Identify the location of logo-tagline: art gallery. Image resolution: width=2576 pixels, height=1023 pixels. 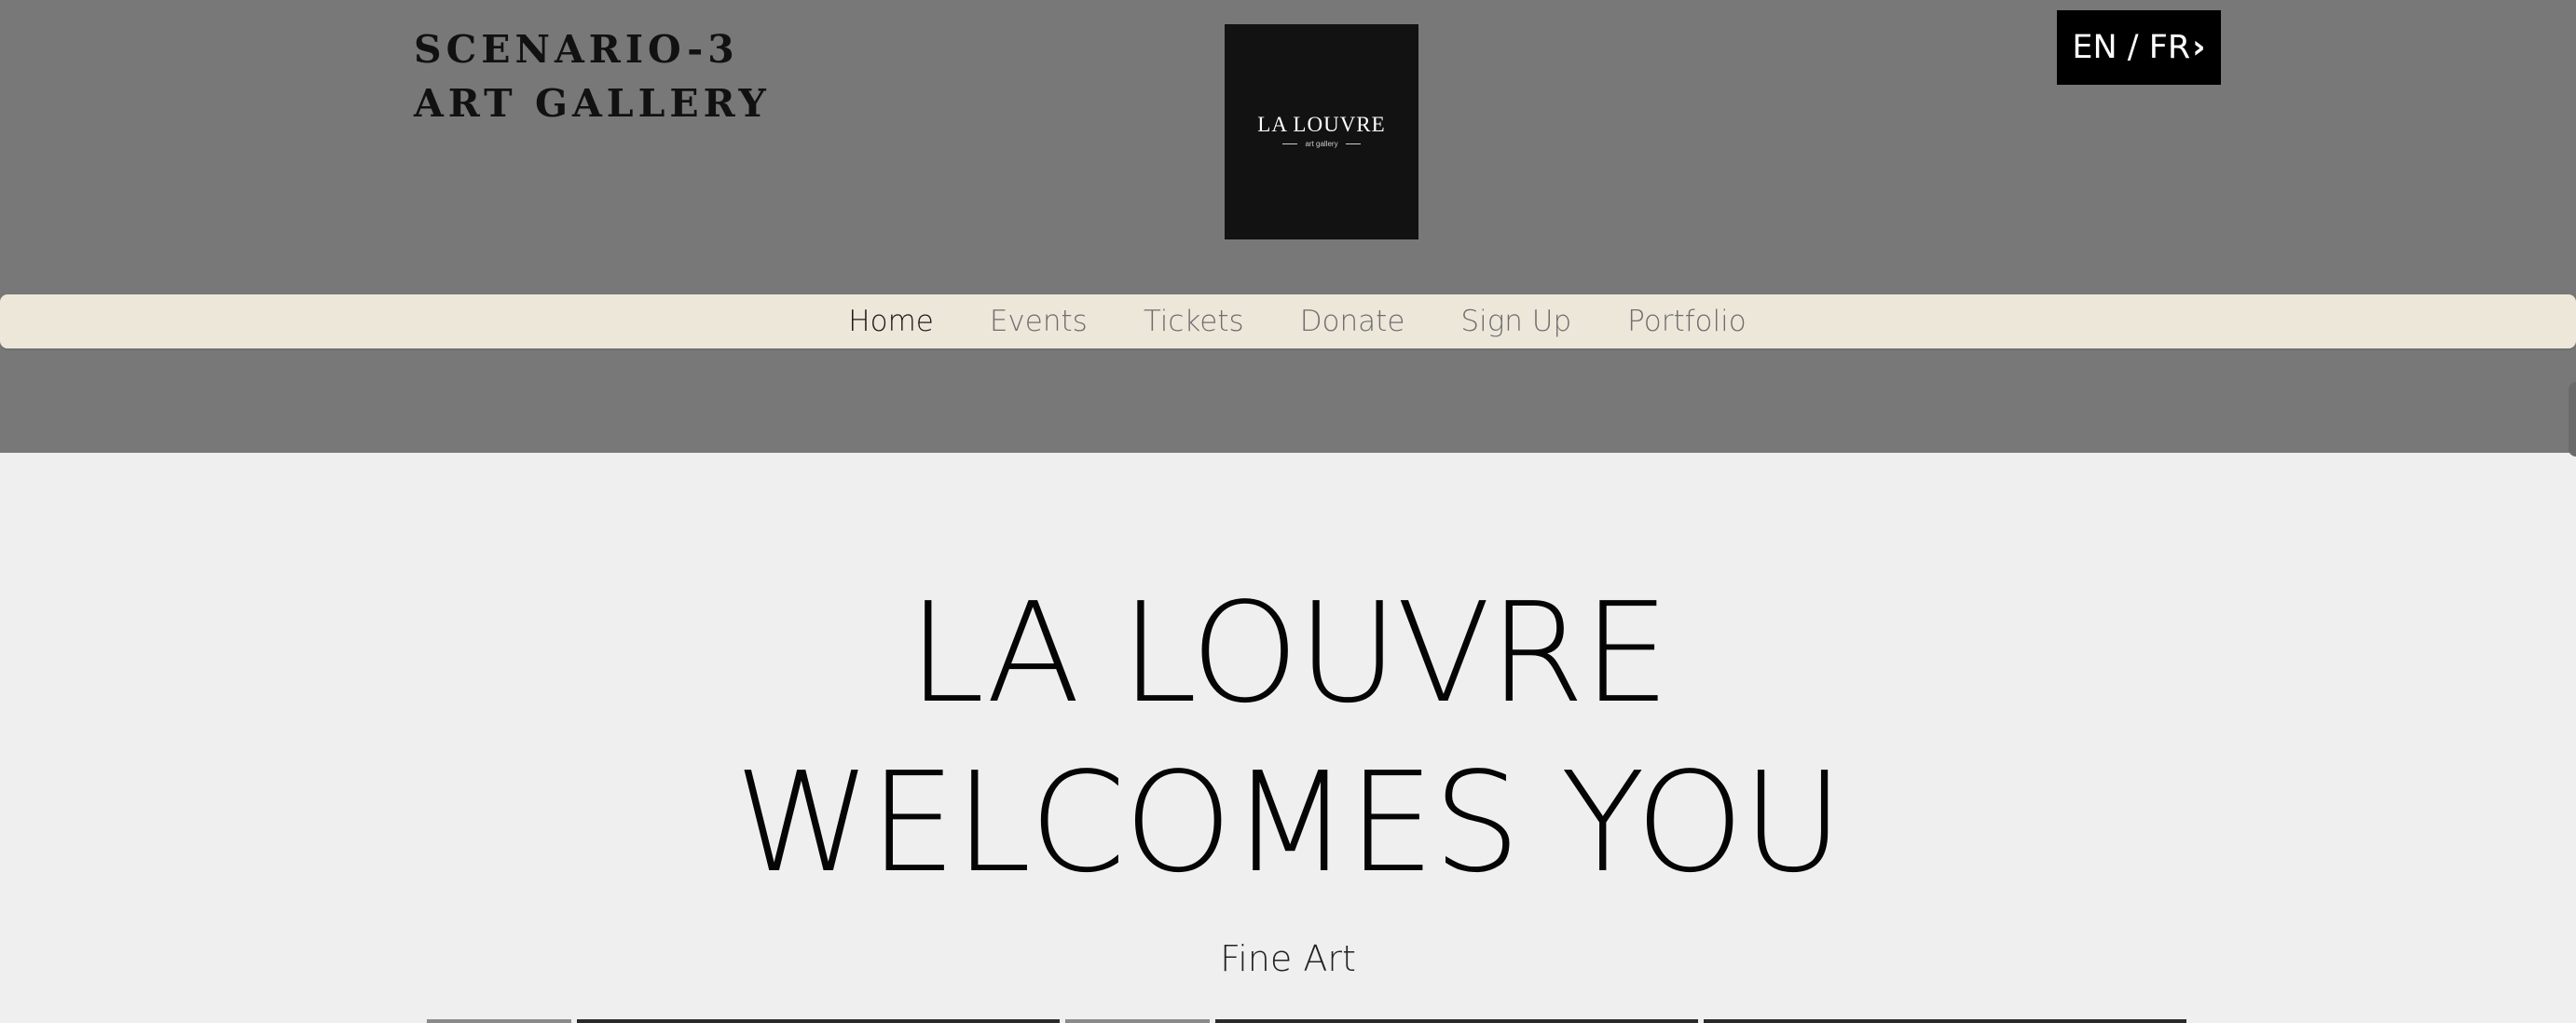
(1321, 144).